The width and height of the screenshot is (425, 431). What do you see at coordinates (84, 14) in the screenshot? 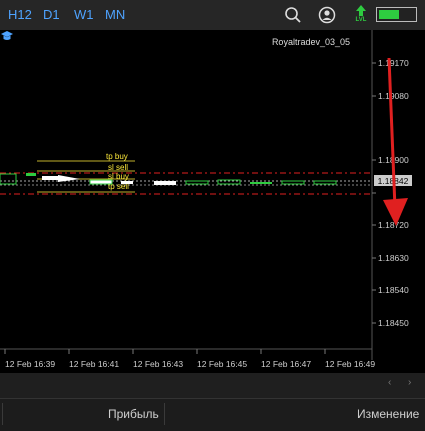
I see `timeframe-w1: W1` at bounding box center [84, 14].